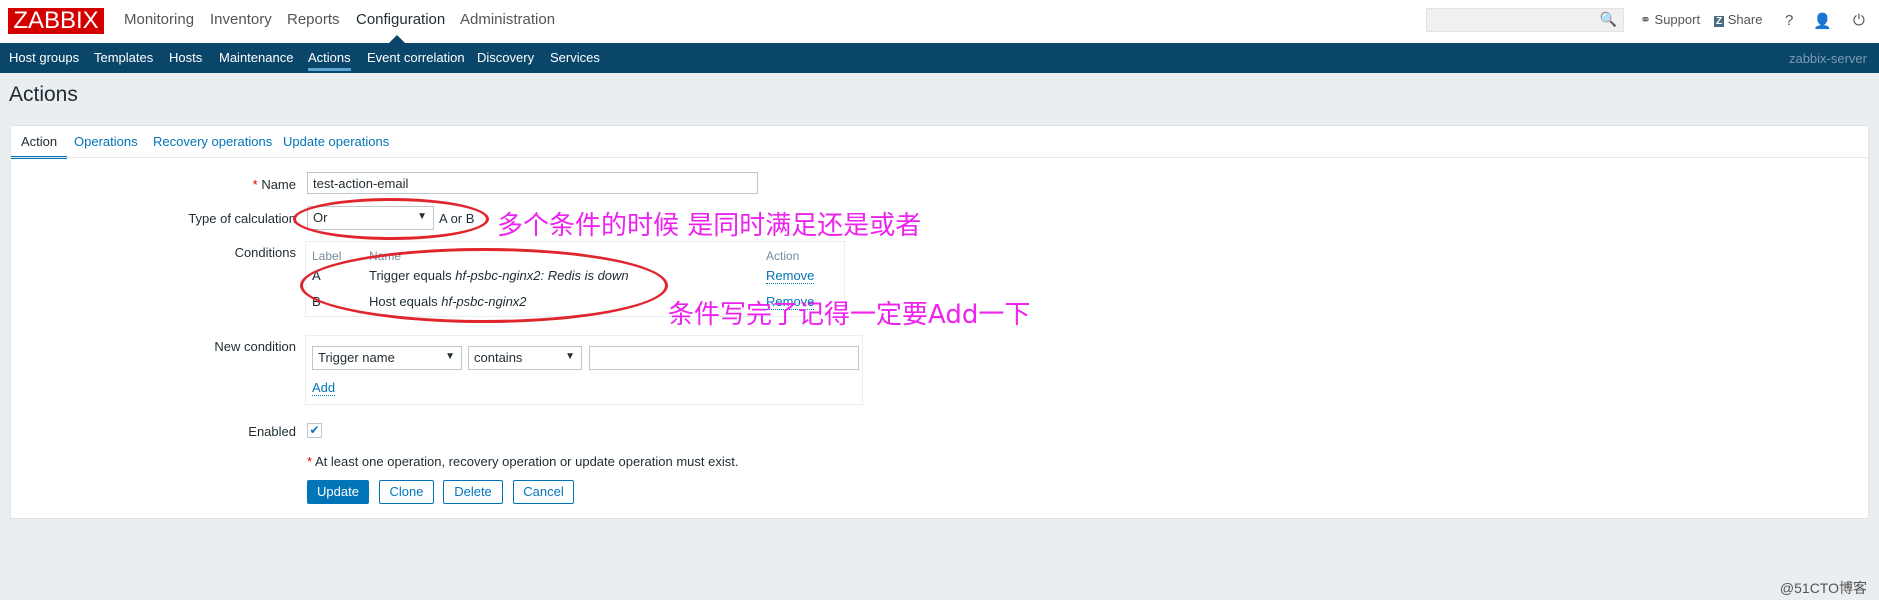 This screenshot has width=1879, height=600. Describe the element at coordinates (406, 492) in the screenshot. I see `clone-button: Clone` at that location.